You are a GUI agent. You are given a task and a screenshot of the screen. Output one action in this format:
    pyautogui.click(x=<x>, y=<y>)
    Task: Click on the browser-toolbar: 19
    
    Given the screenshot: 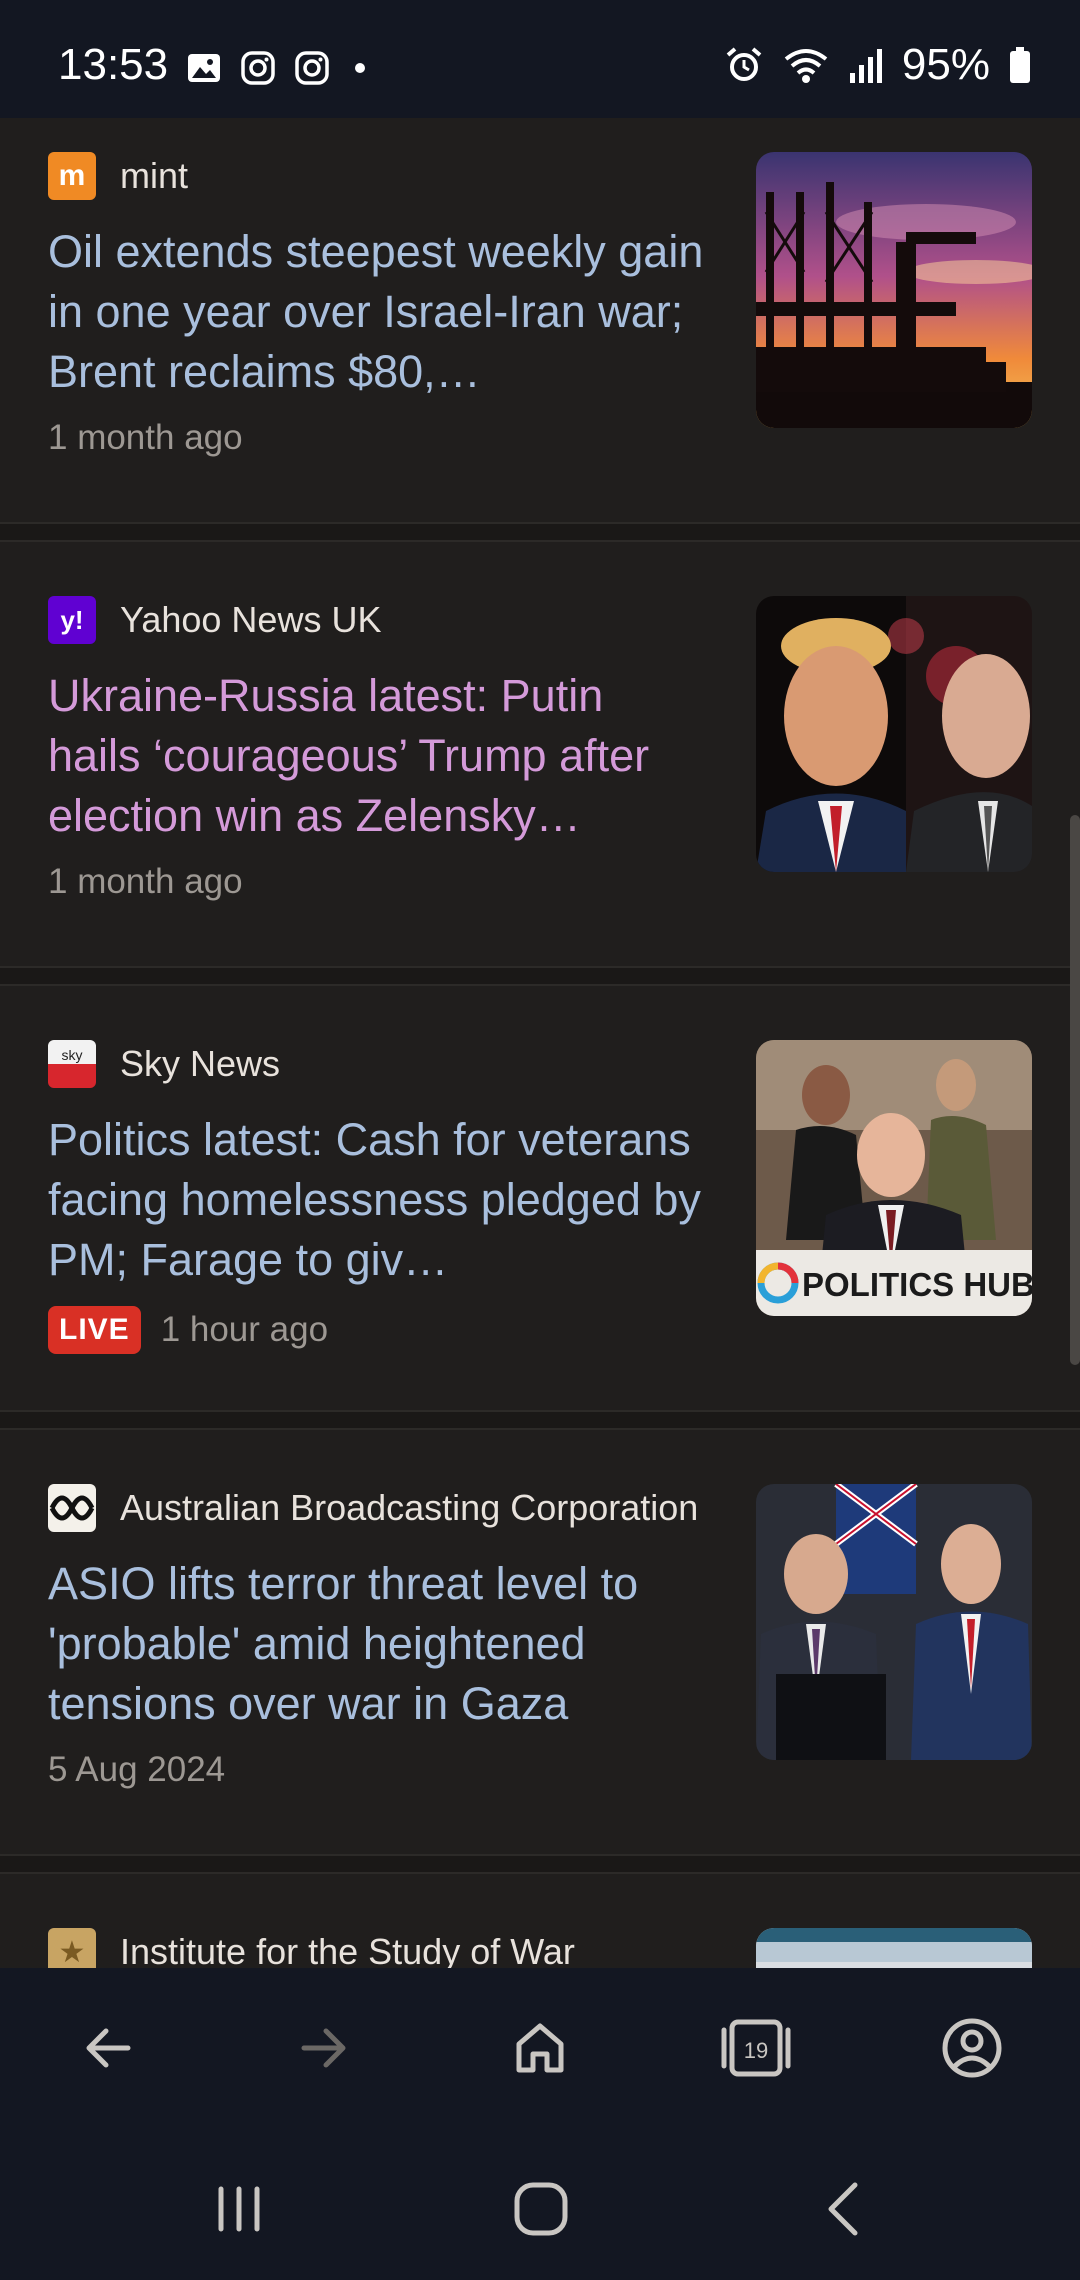 What is the action you would take?
    pyautogui.click(x=540, y=2048)
    